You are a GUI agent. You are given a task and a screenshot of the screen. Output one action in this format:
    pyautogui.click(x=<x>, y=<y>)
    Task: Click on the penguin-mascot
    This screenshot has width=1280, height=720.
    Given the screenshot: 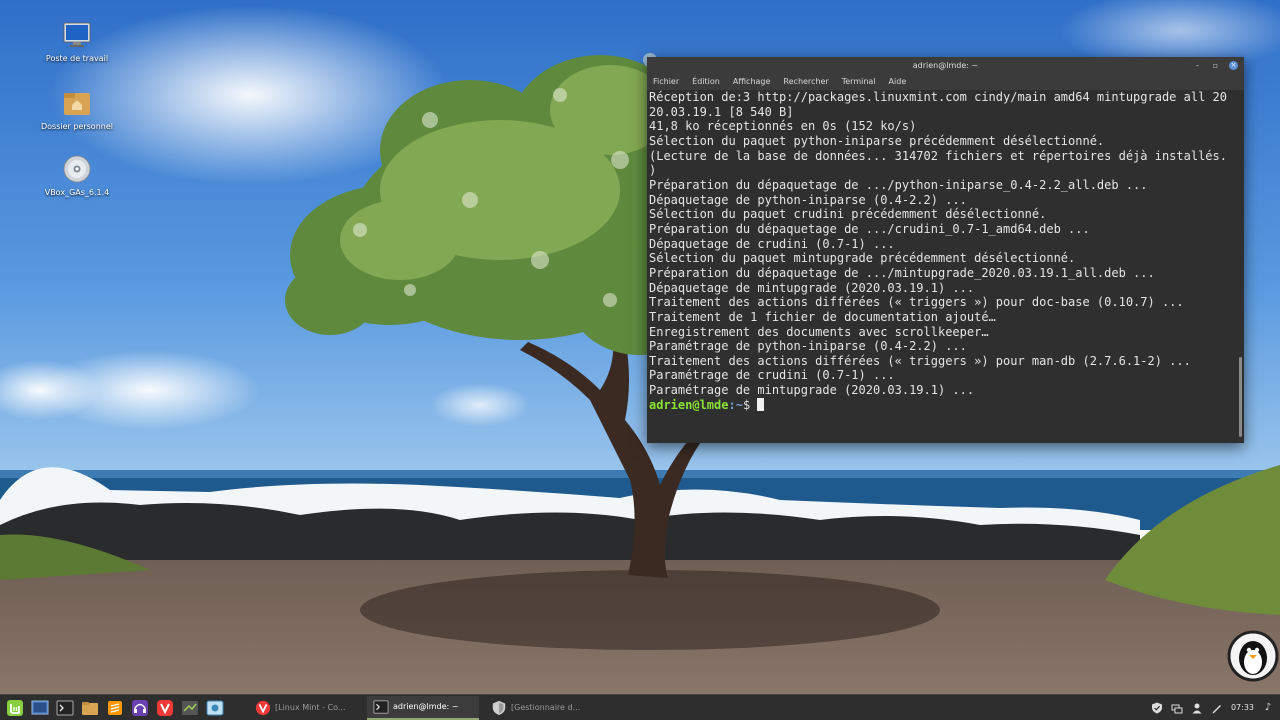 What is the action you would take?
    pyautogui.click(x=1253, y=656)
    